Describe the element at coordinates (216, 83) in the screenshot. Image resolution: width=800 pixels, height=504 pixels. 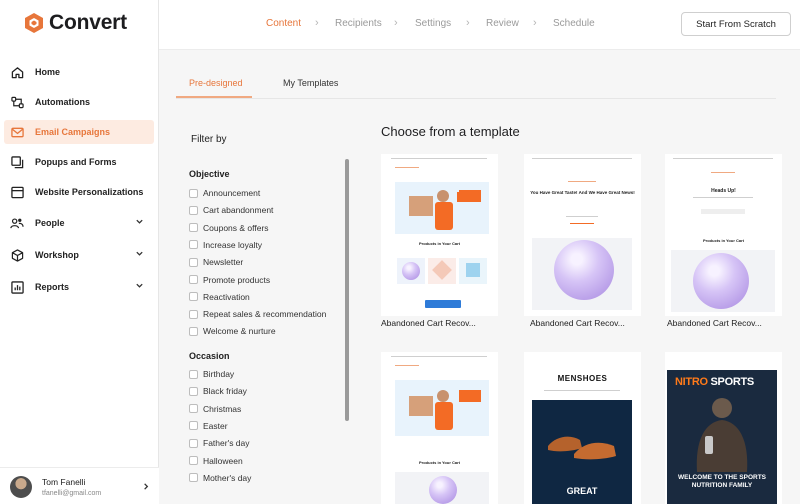
I see `tab-pre-designed: Pre-designed` at that location.